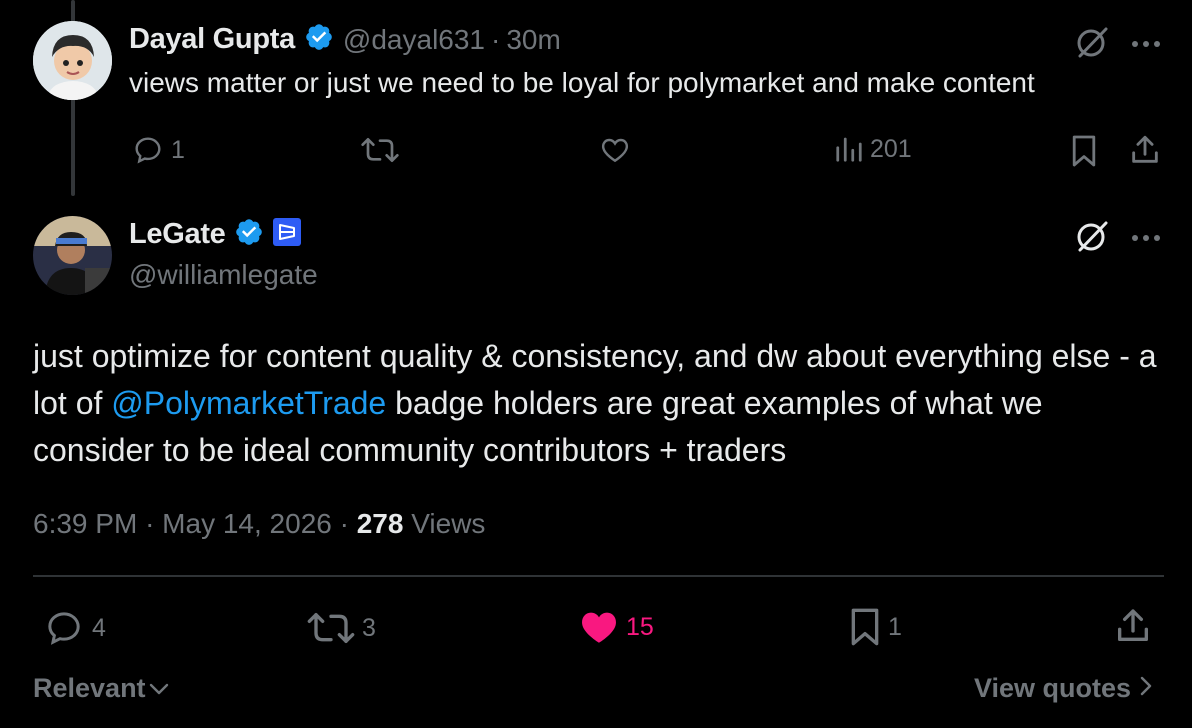  I want to click on sort-dropdown: Relevant, so click(101, 688).